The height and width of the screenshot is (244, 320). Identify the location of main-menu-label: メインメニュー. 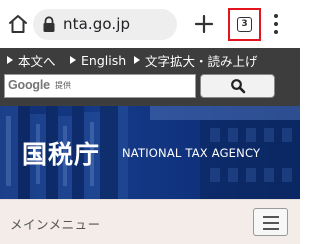
(55, 224).